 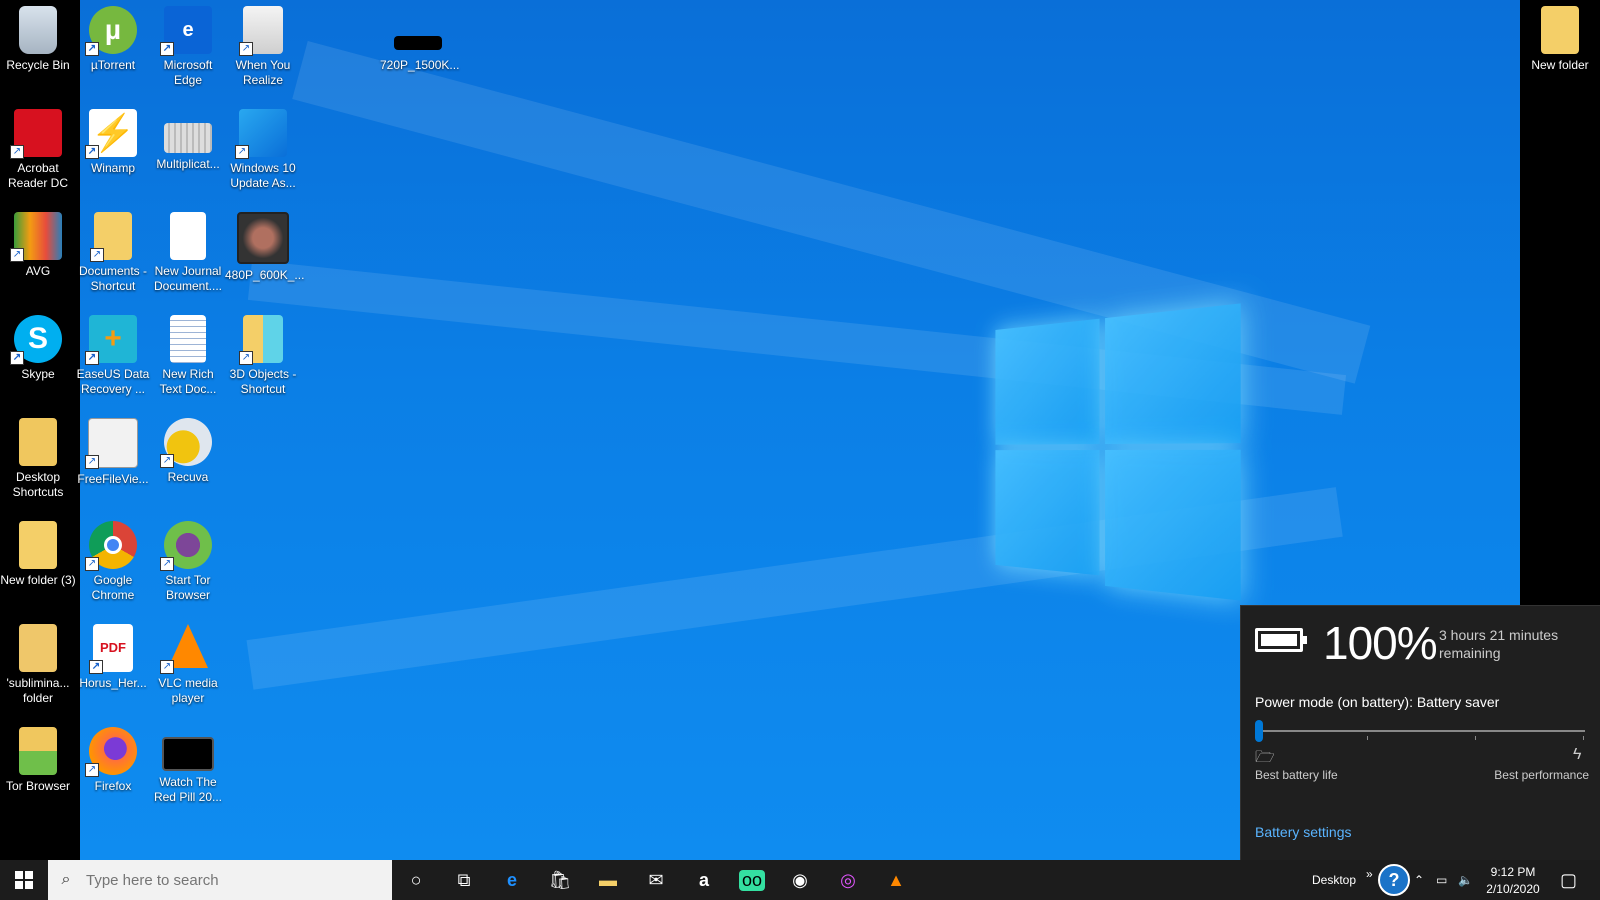 What do you see at coordinates (1577, 755) in the screenshot?
I see `lightning-icon: ϟ` at bounding box center [1577, 755].